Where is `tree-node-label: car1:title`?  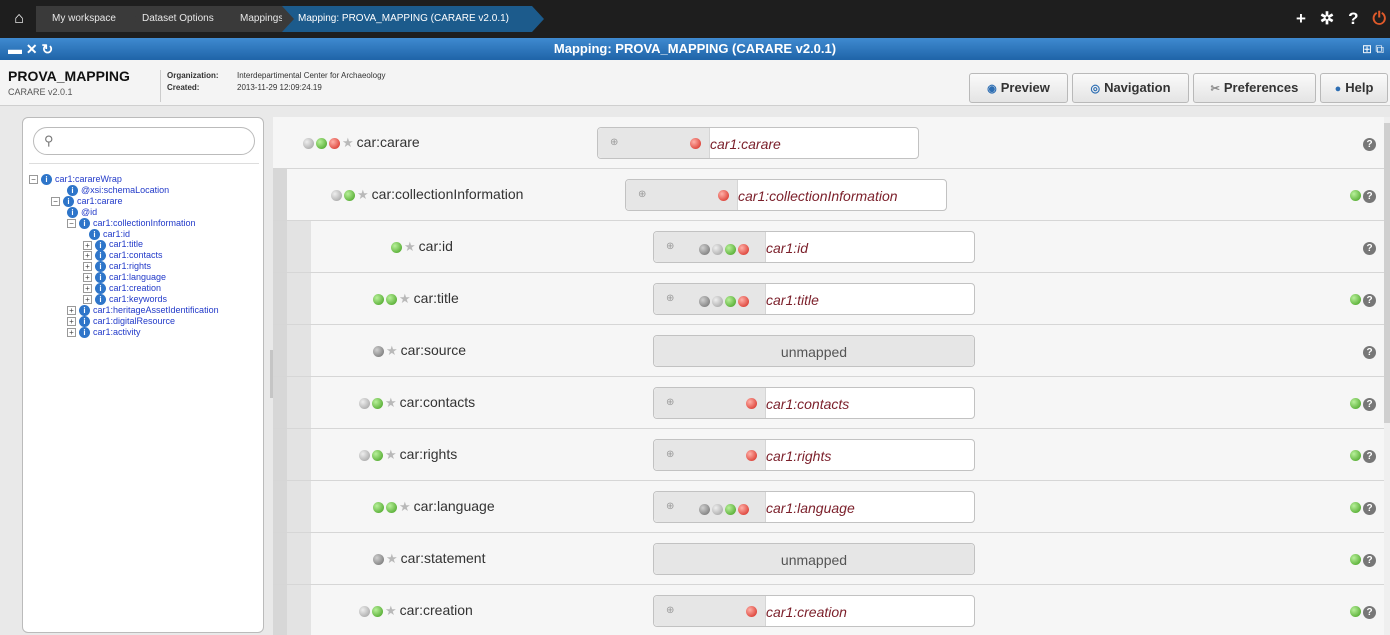 tree-node-label: car1:title is located at coordinates (126, 244).